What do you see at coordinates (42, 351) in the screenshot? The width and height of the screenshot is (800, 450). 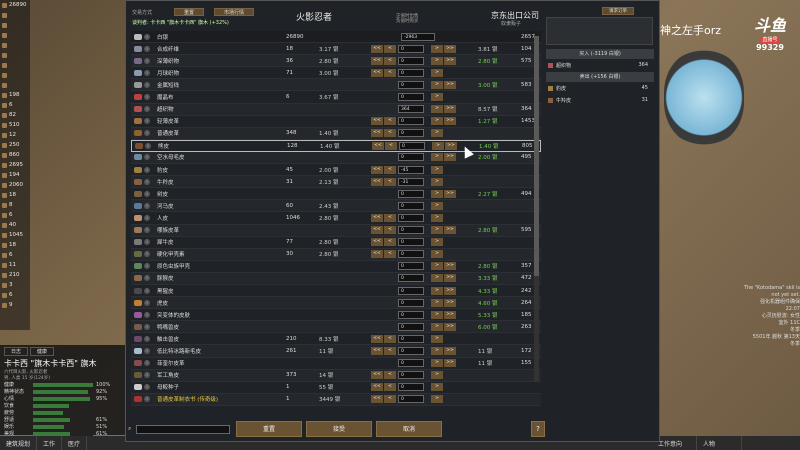 I see `tab-health: 健康` at bounding box center [42, 351].